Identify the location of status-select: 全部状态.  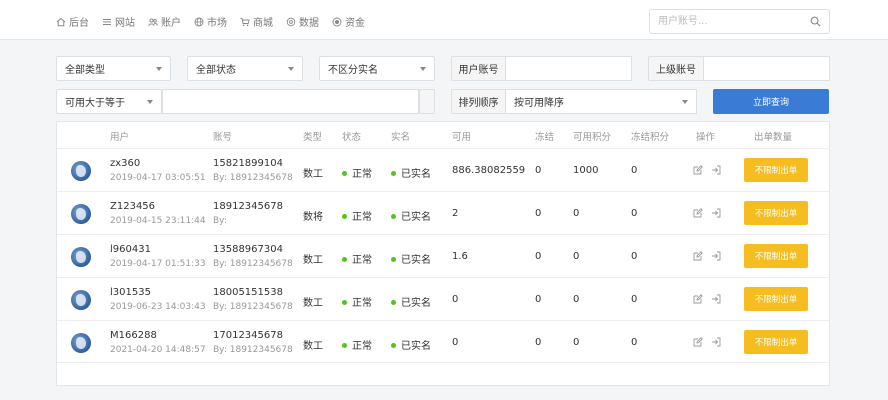
(245, 68).